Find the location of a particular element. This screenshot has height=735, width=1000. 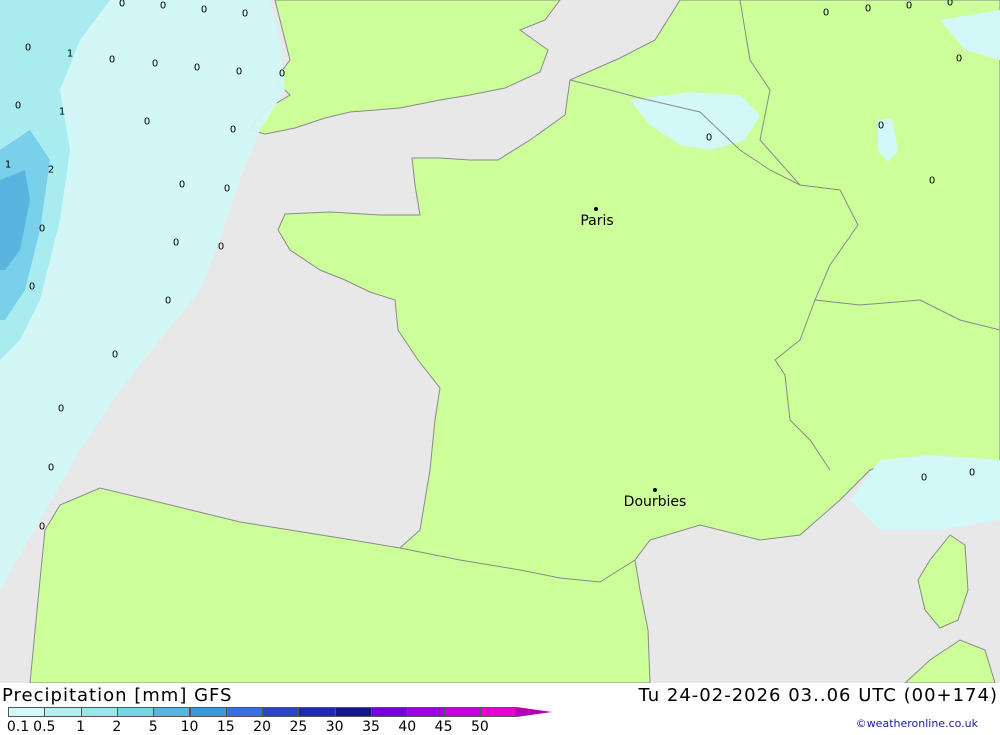

city-dot-paris is located at coordinates (596, 209).